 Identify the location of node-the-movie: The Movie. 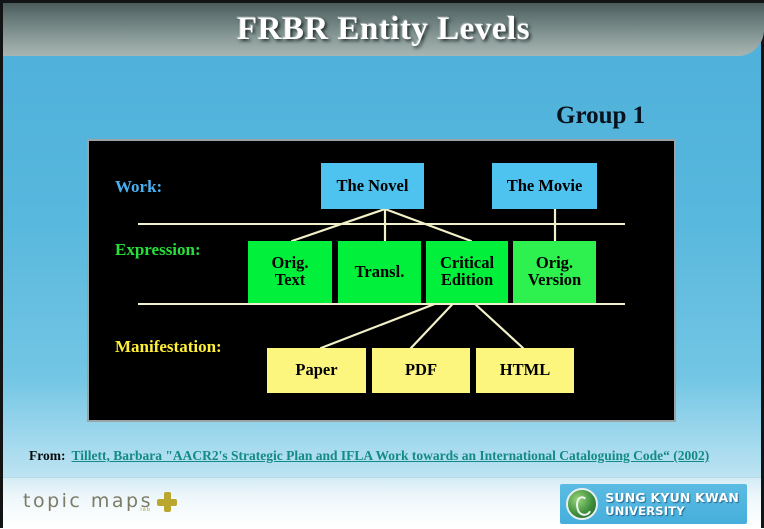
(544, 186).